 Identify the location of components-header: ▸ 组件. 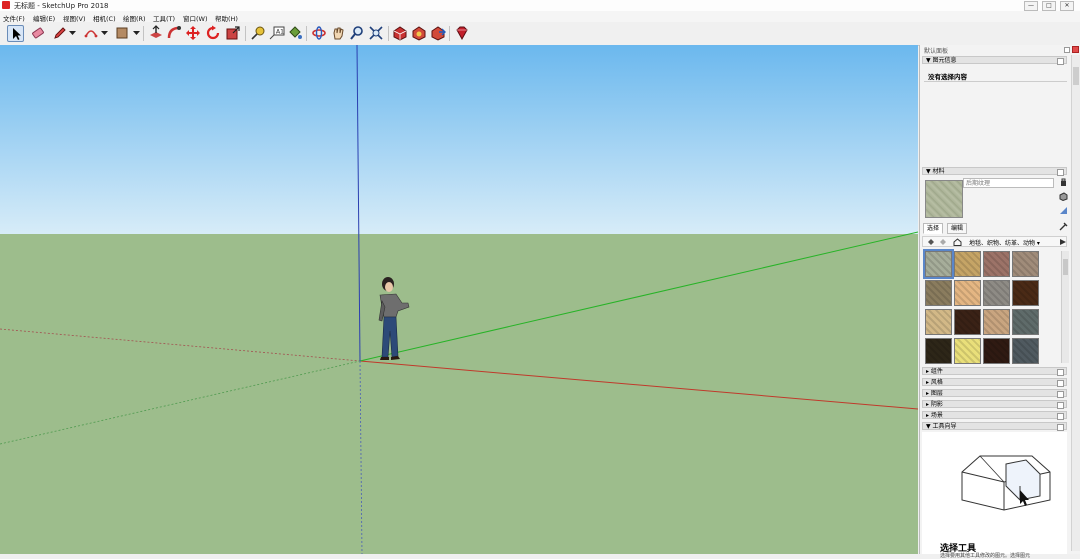
(994, 371).